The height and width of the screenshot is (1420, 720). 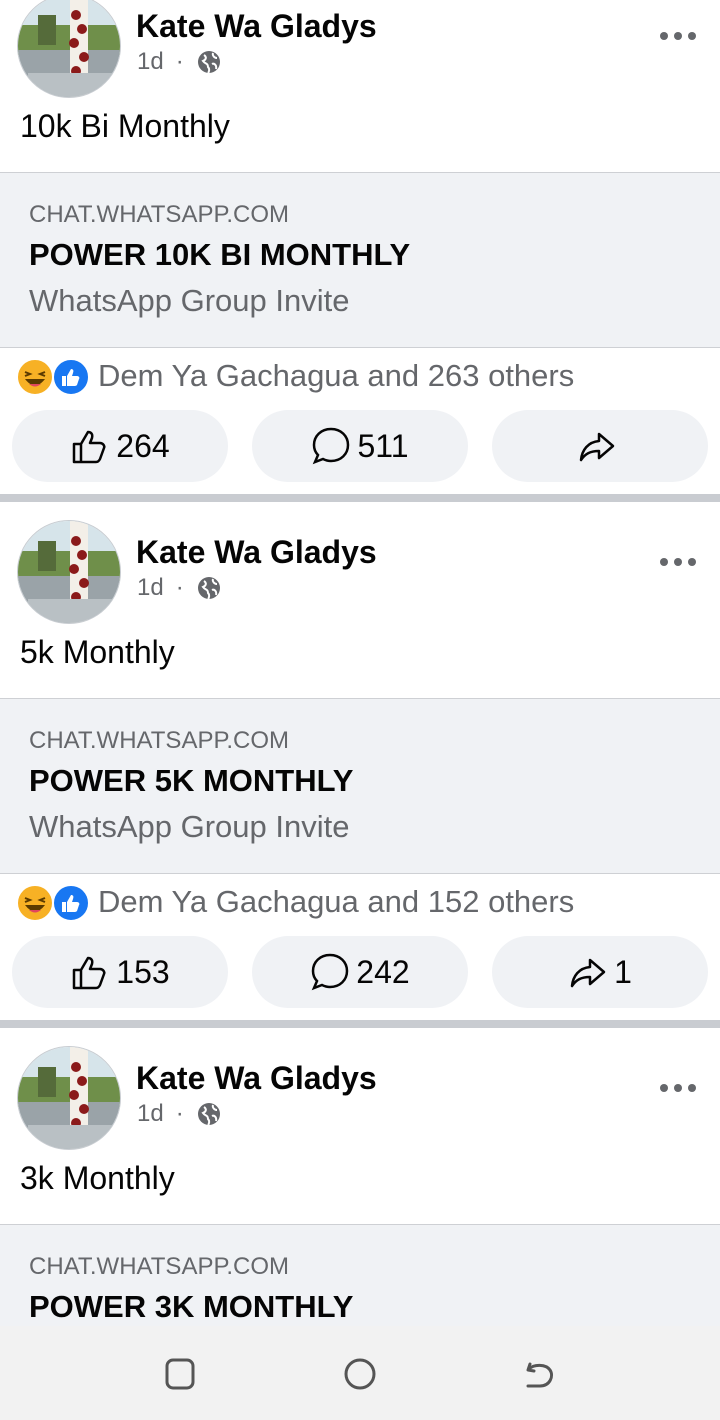 What do you see at coordinates (191, 780) in the screenshot?
I see `link-title: POWER 5K MONTHLY` at bounding box center [191, 780].